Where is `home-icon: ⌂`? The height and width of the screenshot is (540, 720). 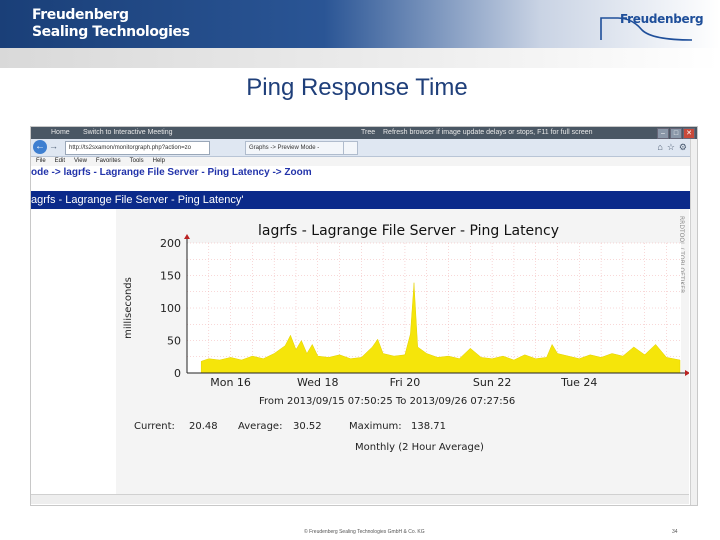 home-icon: ⌂ is located at coordinates (661, 147).